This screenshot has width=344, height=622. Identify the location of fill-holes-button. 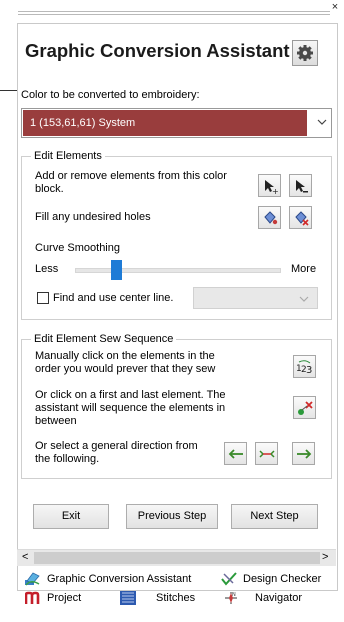
(269, 217).